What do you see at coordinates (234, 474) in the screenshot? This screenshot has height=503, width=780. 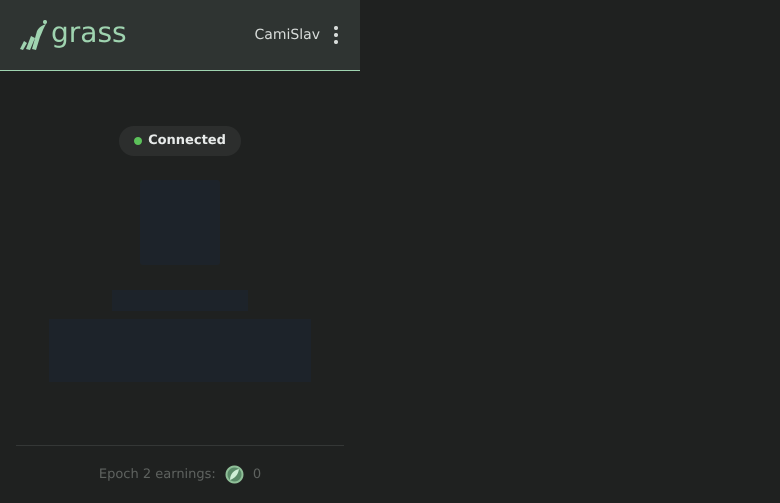 I see `leaf-coin-icon` at bounding box center [234, 474].